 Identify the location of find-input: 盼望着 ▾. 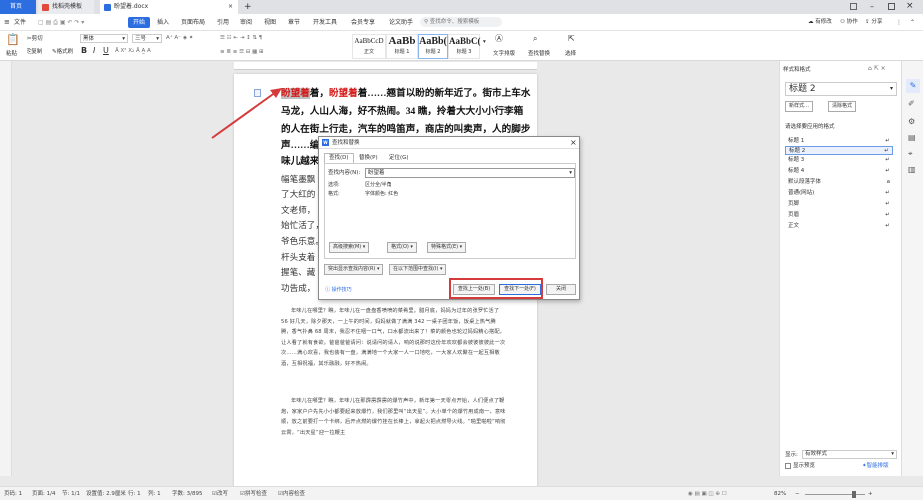
(470, 173).